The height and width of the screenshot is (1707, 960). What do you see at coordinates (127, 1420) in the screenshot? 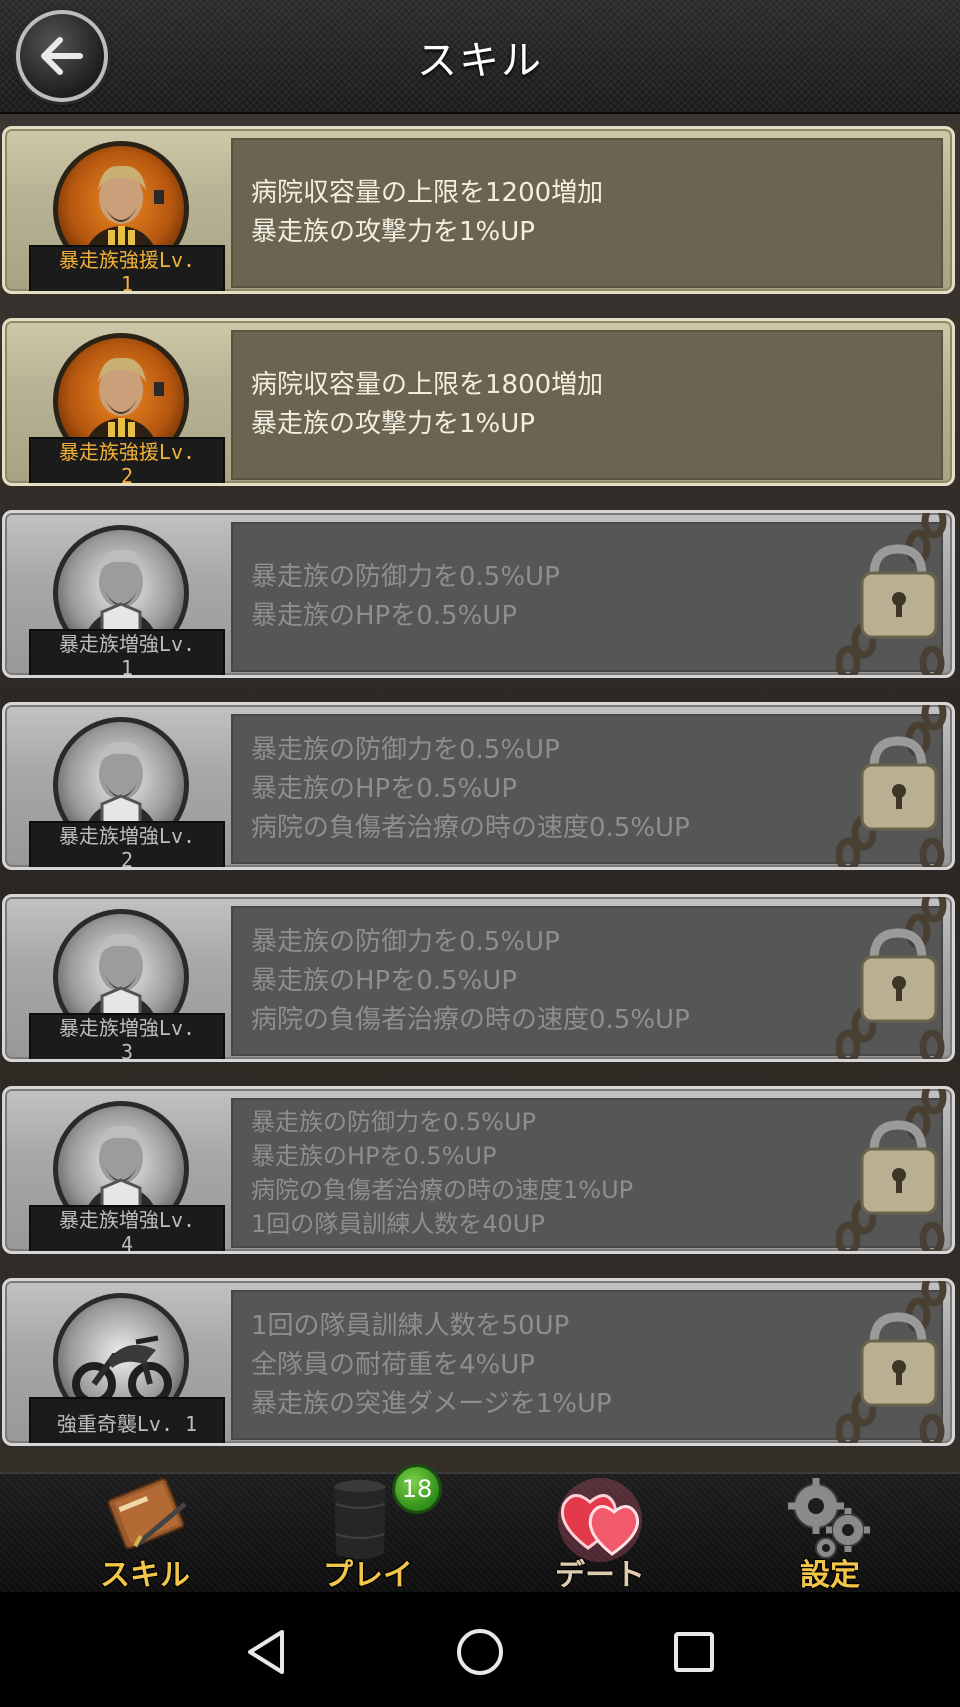
I see `skill-level-label: 強重奇襲Lv. 1` at bounding box center [127, 1420].